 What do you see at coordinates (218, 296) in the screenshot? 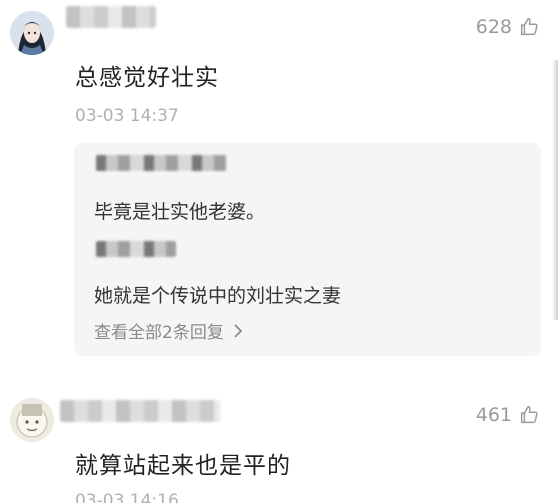
I see `reply-text: 她就是个传说中的刘壮实之妻` at bounding box center [218, 296].